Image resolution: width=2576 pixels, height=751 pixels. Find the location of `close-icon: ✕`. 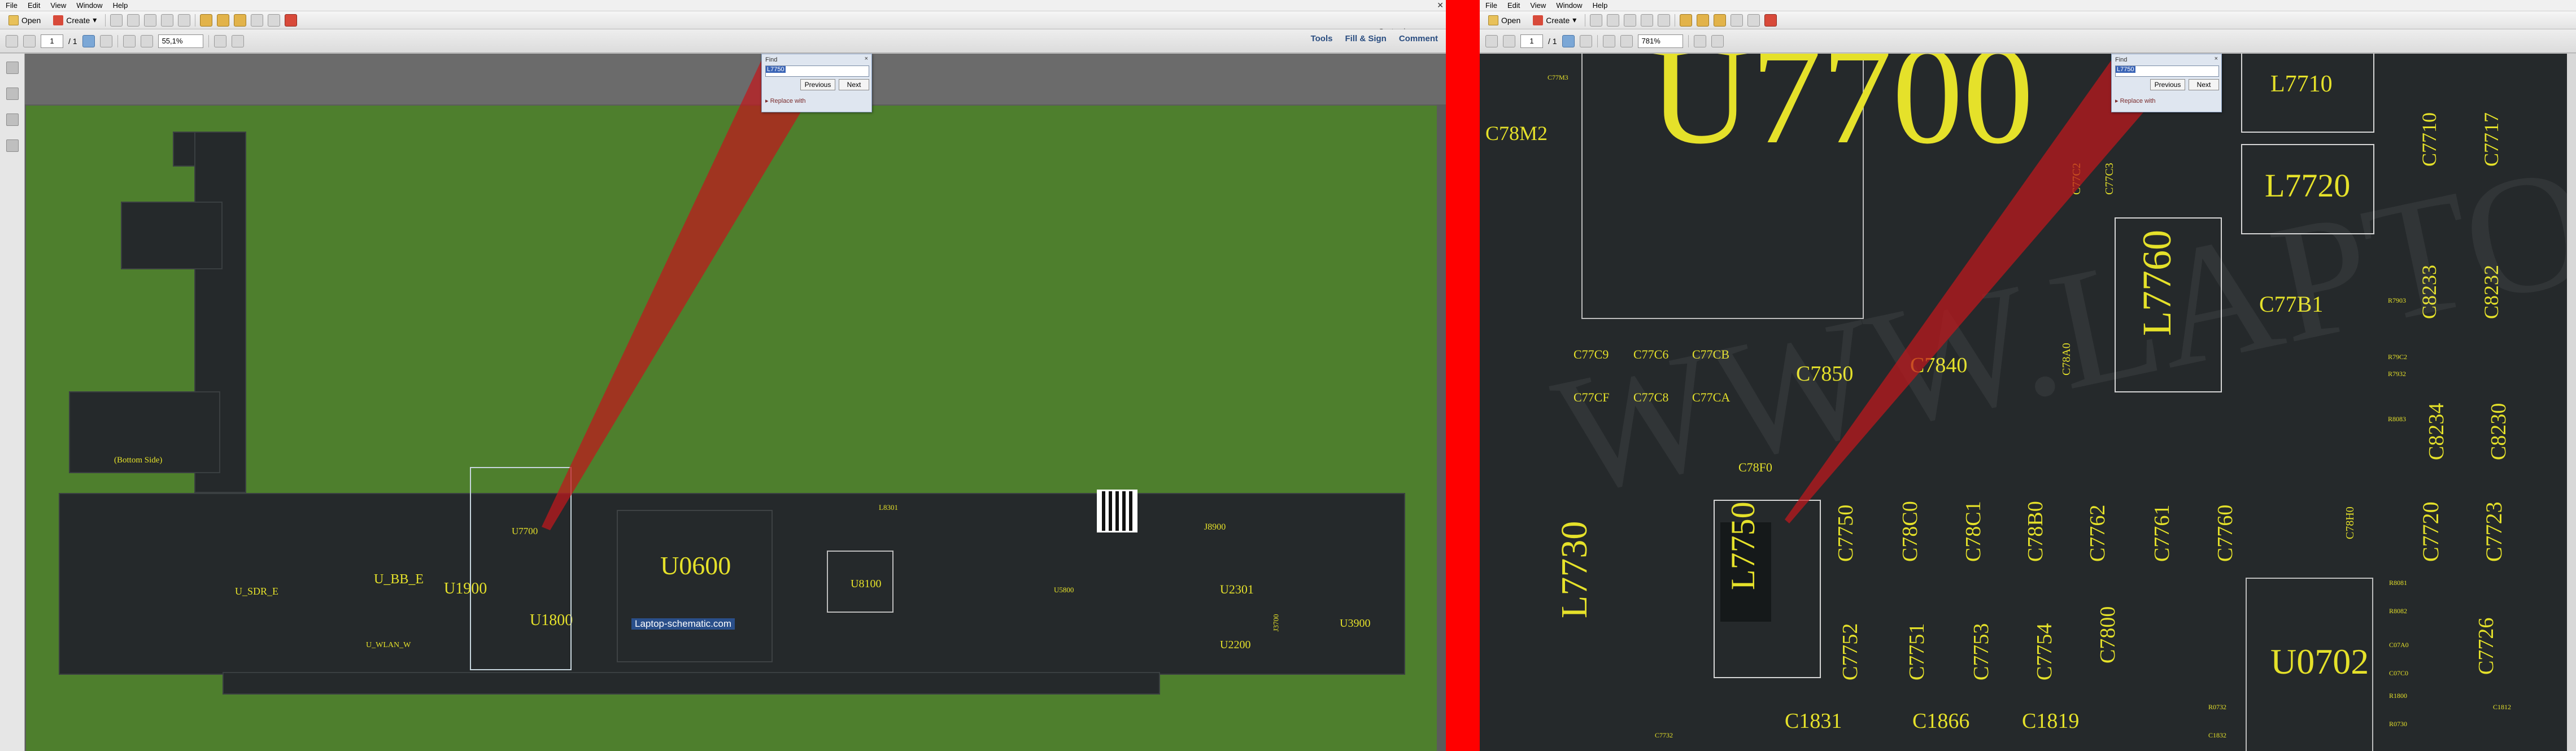

close-icon: ✕ is located at coordinates (1440, 5).